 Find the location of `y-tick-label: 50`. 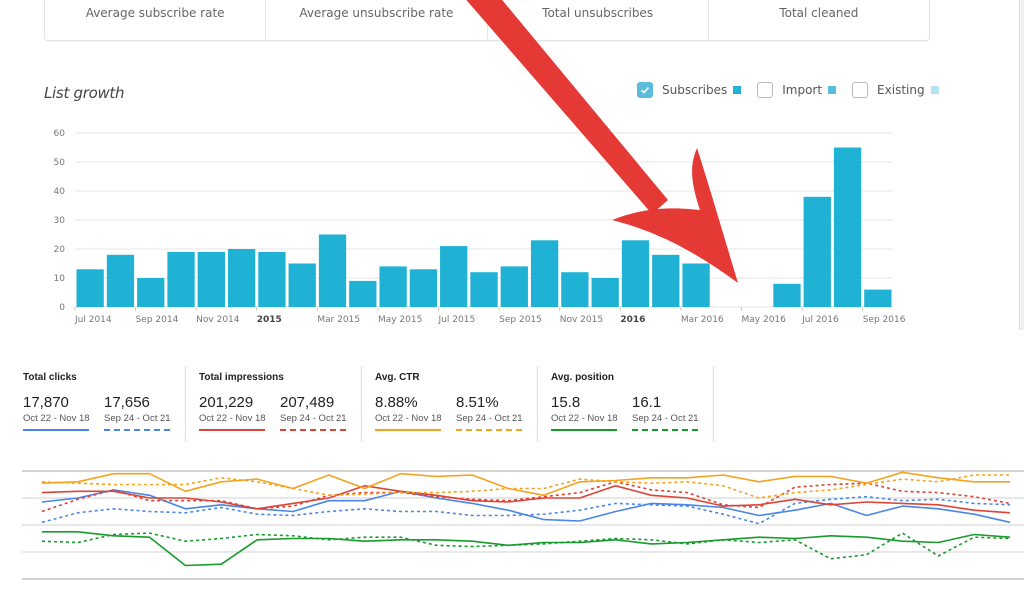

y-tick-label: 50 is located at coordinates (60, 163).